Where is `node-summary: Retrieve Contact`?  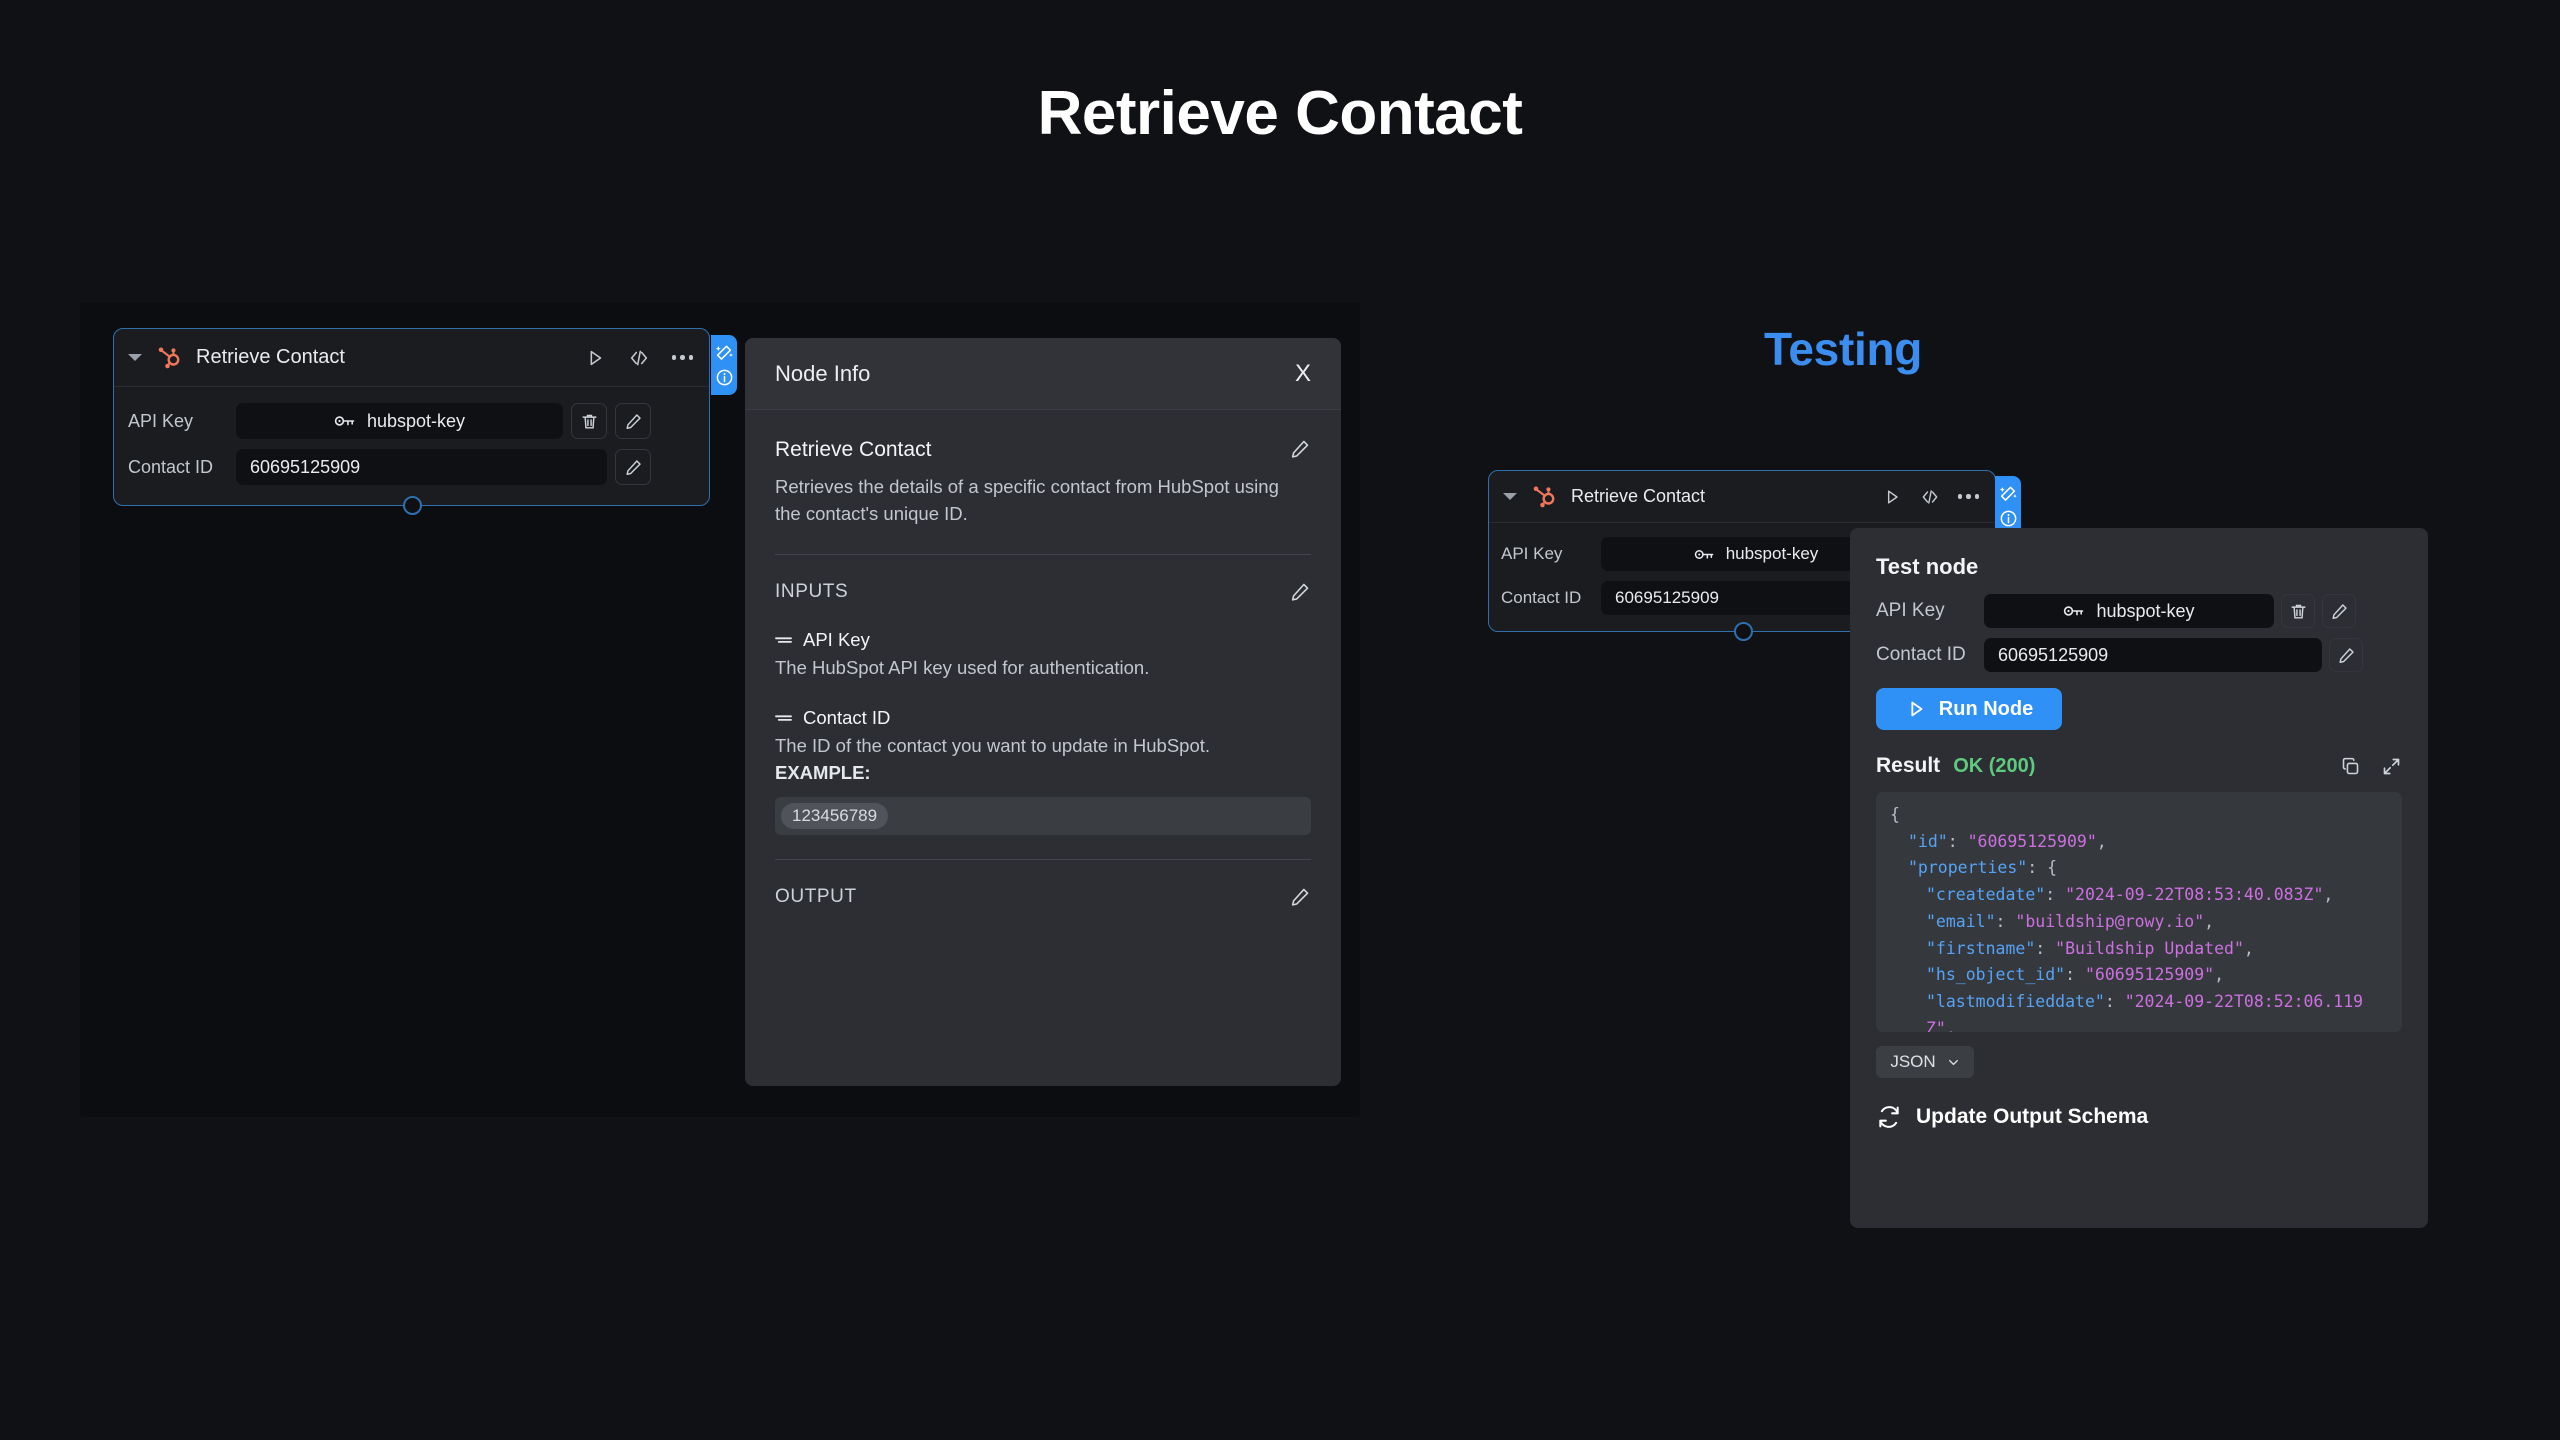
node-summary: Retrieve Contact is located at coordinates (1043, 450).